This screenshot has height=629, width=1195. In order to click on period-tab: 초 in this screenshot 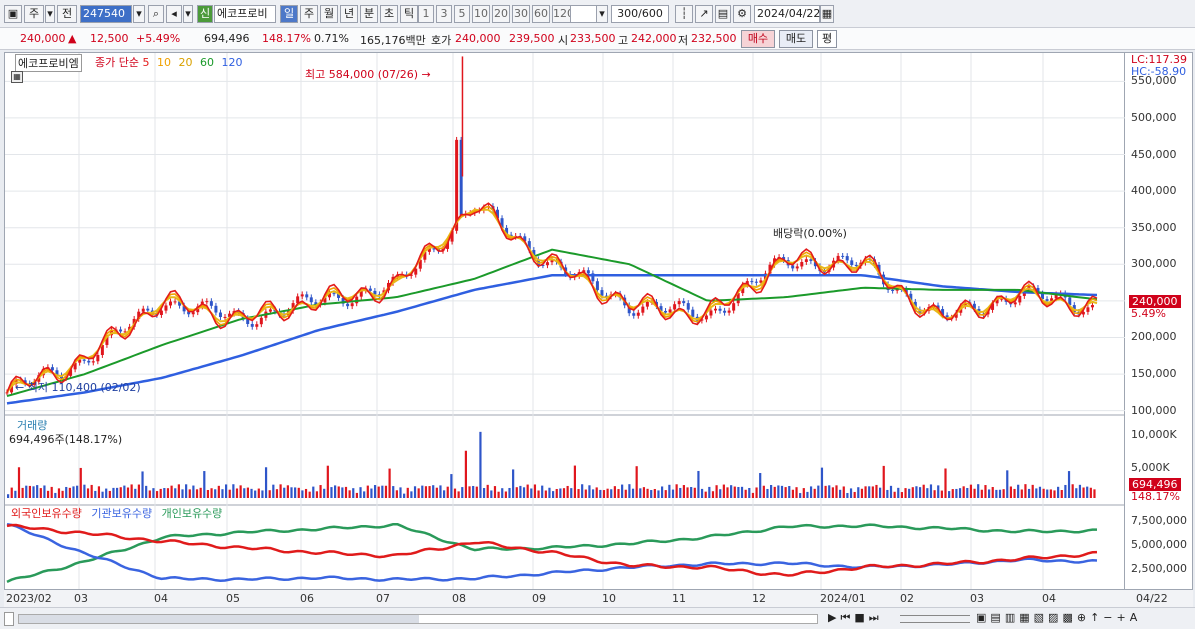, I will do `click(389, 14)`.